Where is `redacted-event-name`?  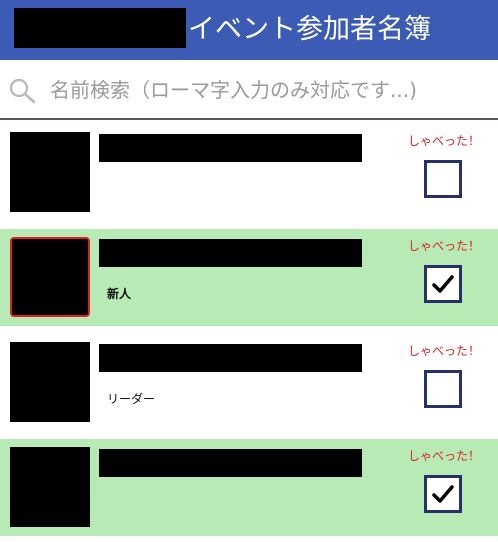 redacted-event-name is located at coordinates (100, 28).